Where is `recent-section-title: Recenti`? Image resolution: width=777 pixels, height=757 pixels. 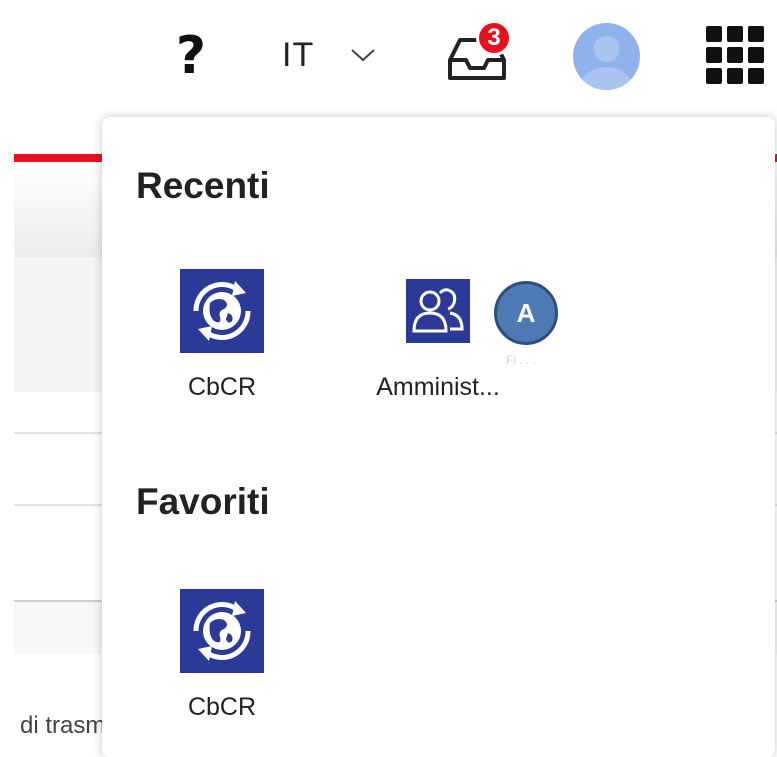
recent-section-title: Recenti is located at coordinates (203, 185).